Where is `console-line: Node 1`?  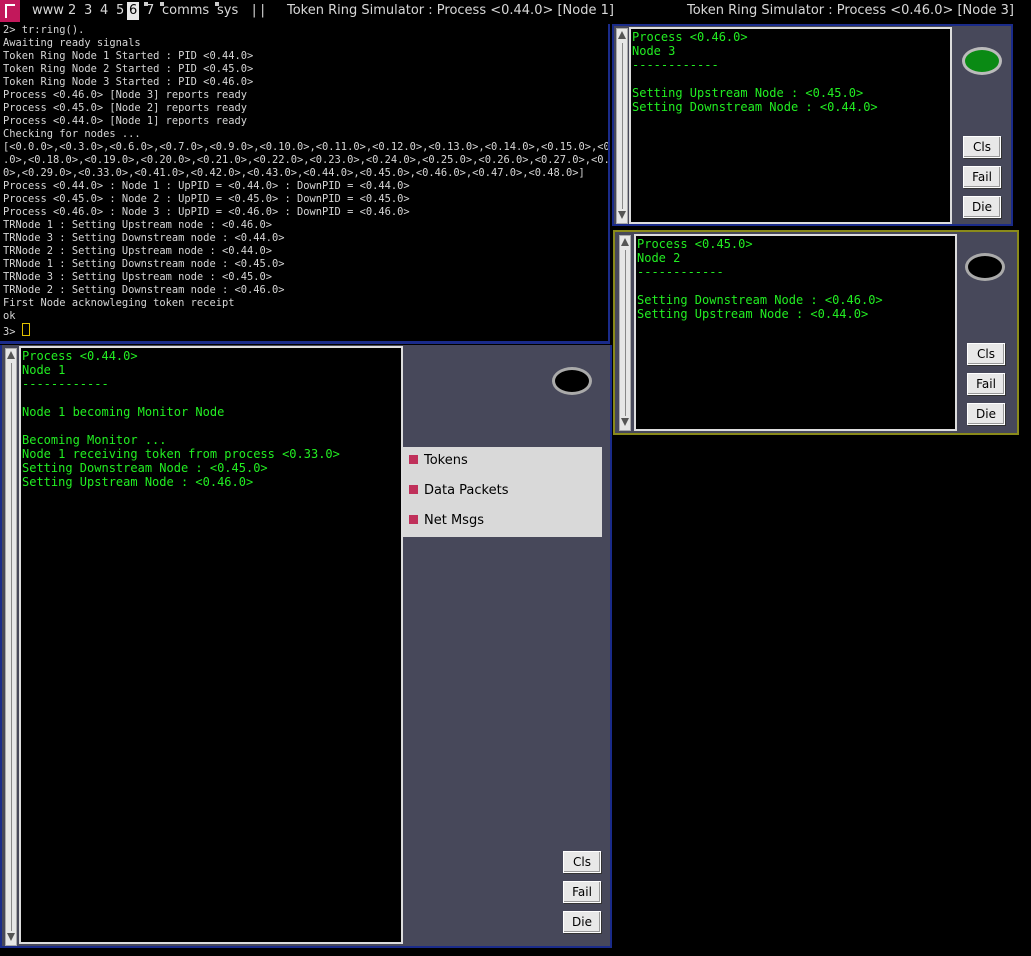
console-line: Node 1 is located at coordinates (44, 370).